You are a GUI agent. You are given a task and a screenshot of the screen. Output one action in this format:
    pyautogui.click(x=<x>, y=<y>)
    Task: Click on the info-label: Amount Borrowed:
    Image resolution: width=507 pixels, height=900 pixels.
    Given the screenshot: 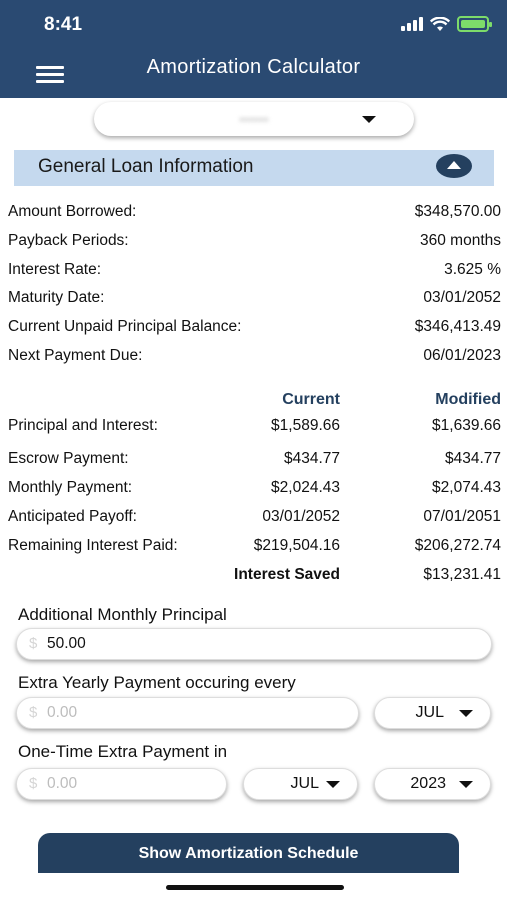 What is the action you would take?
    pyautogui.click(x=72, y=211)
    